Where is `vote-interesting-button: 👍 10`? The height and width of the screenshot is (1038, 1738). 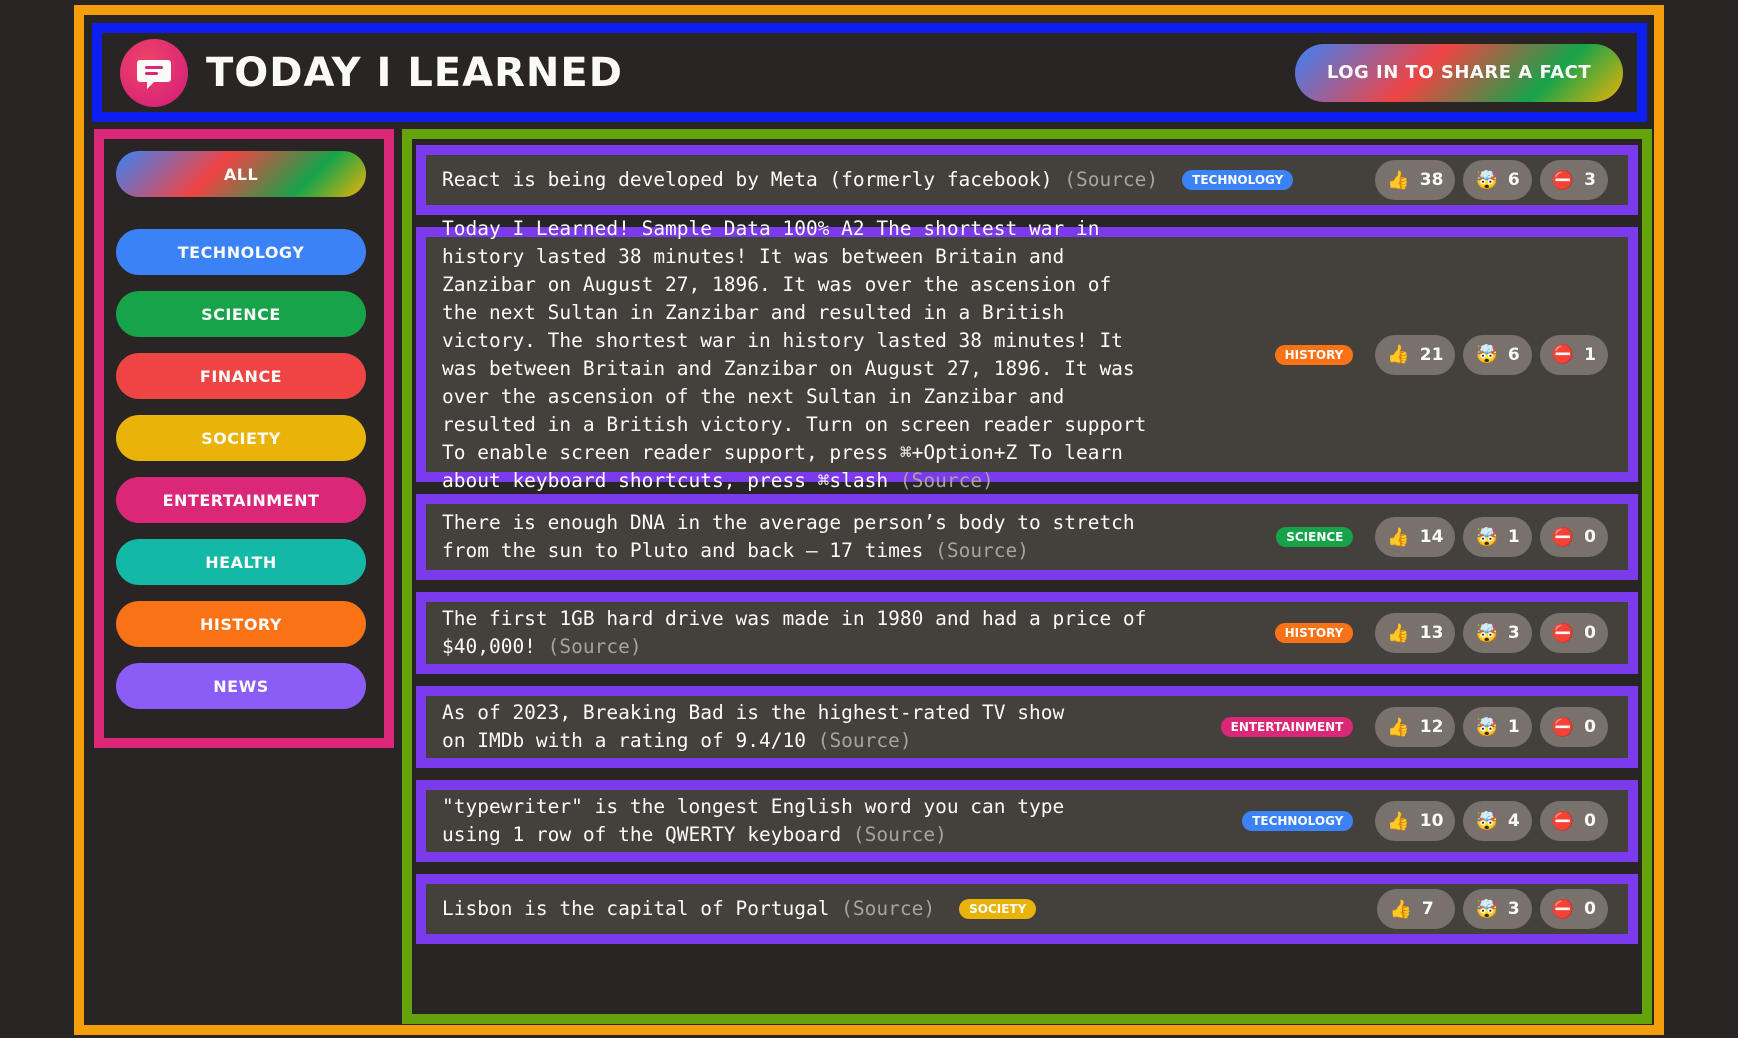
vote-interesting-button: 👍 10 is located at coordinates (1415, 821).